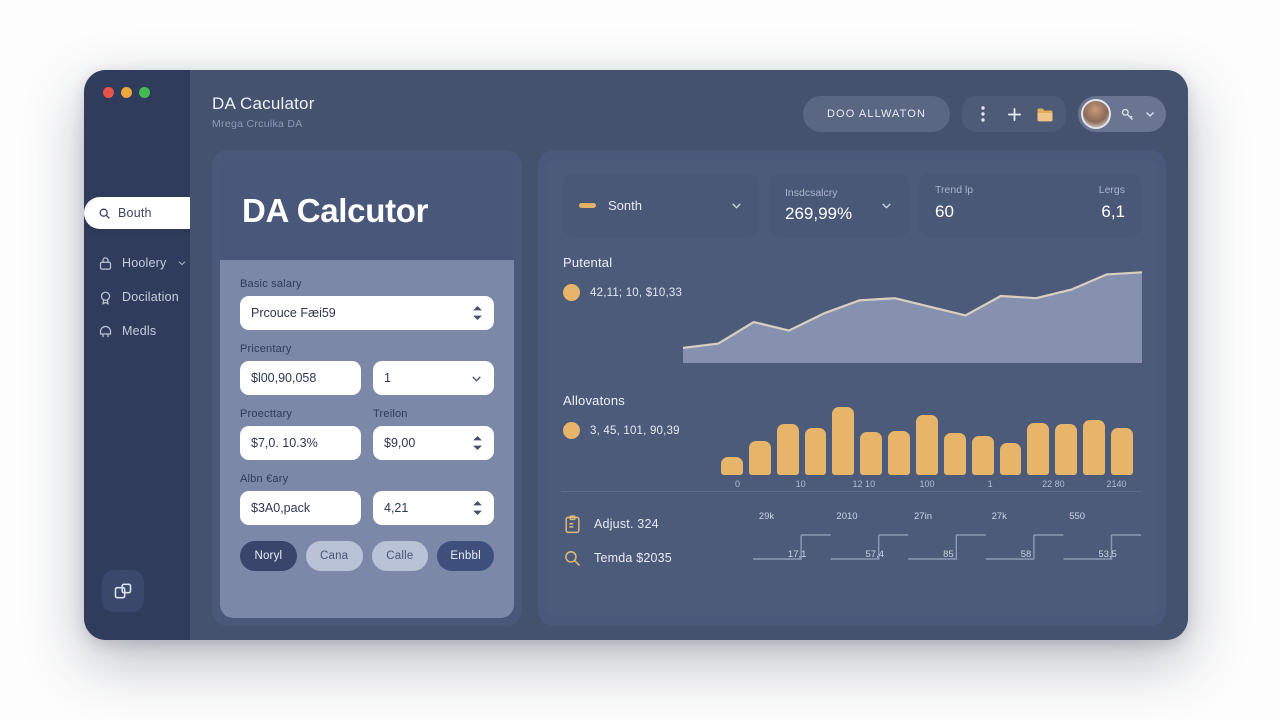  Describe the element at coordinates (944, 211) in the screenshot. I see `trend-value: 60` at that location.